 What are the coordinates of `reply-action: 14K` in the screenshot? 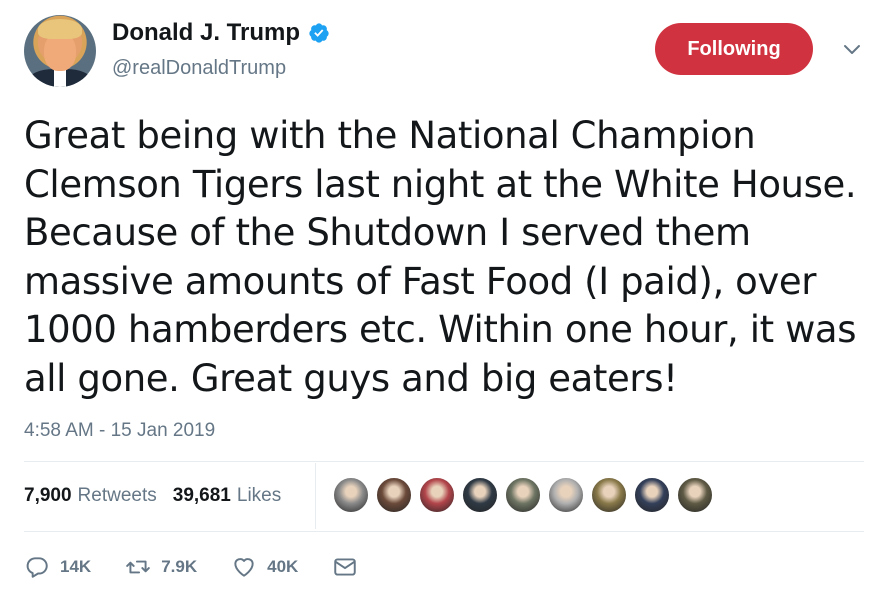 It's located at (57, 567).